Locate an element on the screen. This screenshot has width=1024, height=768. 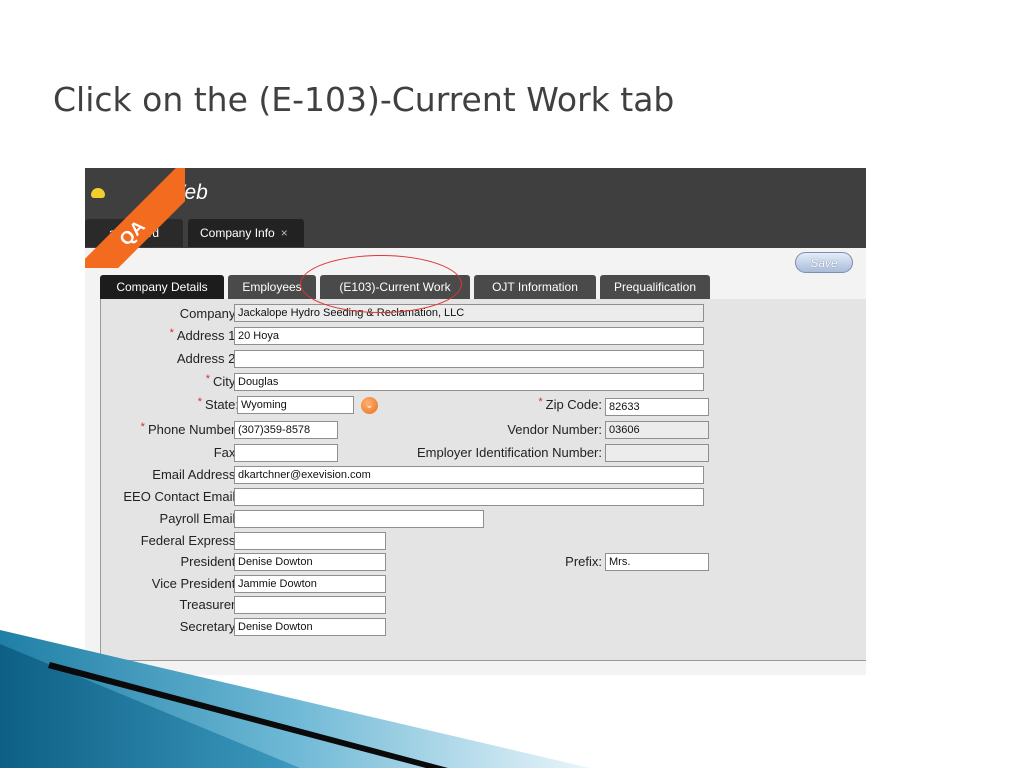
highlight-circle is located at coordinates (381, 284).